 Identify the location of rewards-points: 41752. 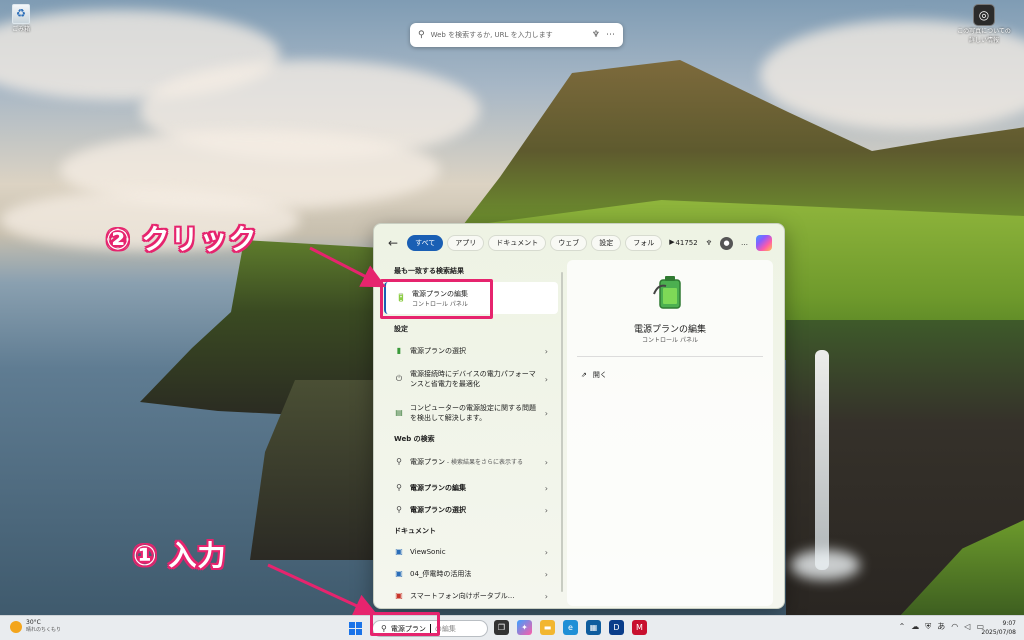
(686, 243).